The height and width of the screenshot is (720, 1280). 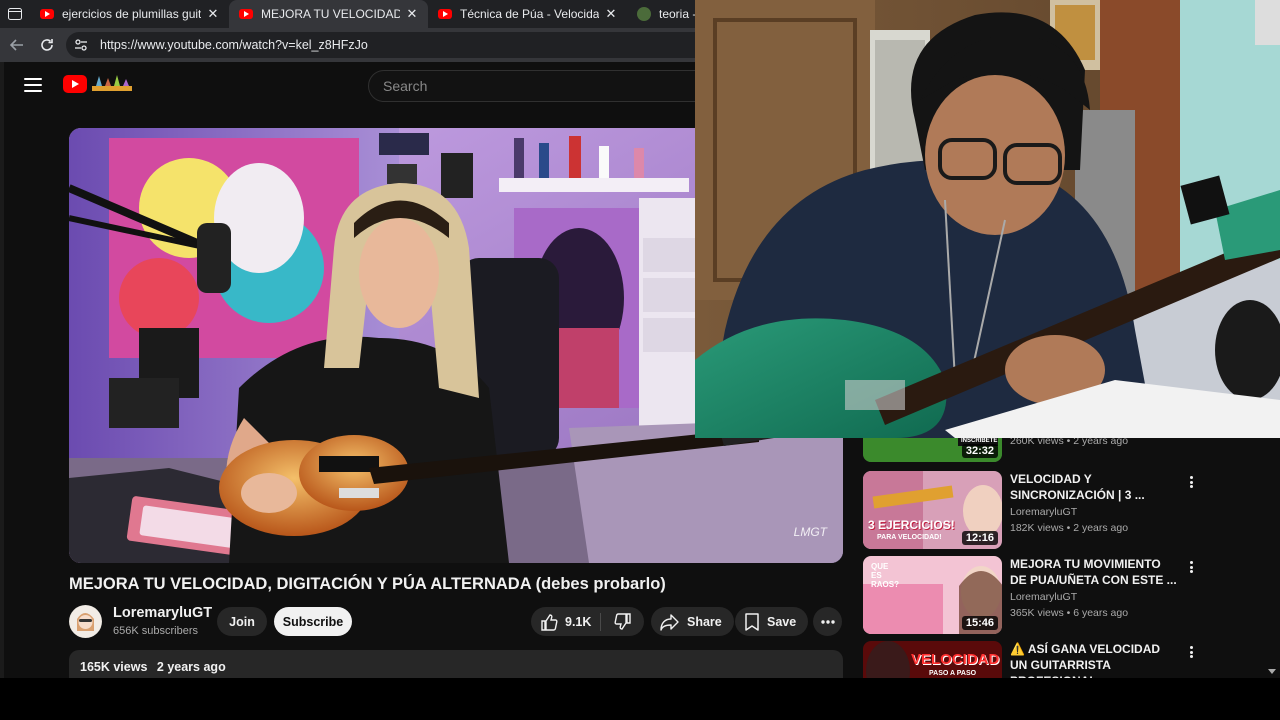 I want to click on youtube-logo-icon, so click(x=75, y=84).